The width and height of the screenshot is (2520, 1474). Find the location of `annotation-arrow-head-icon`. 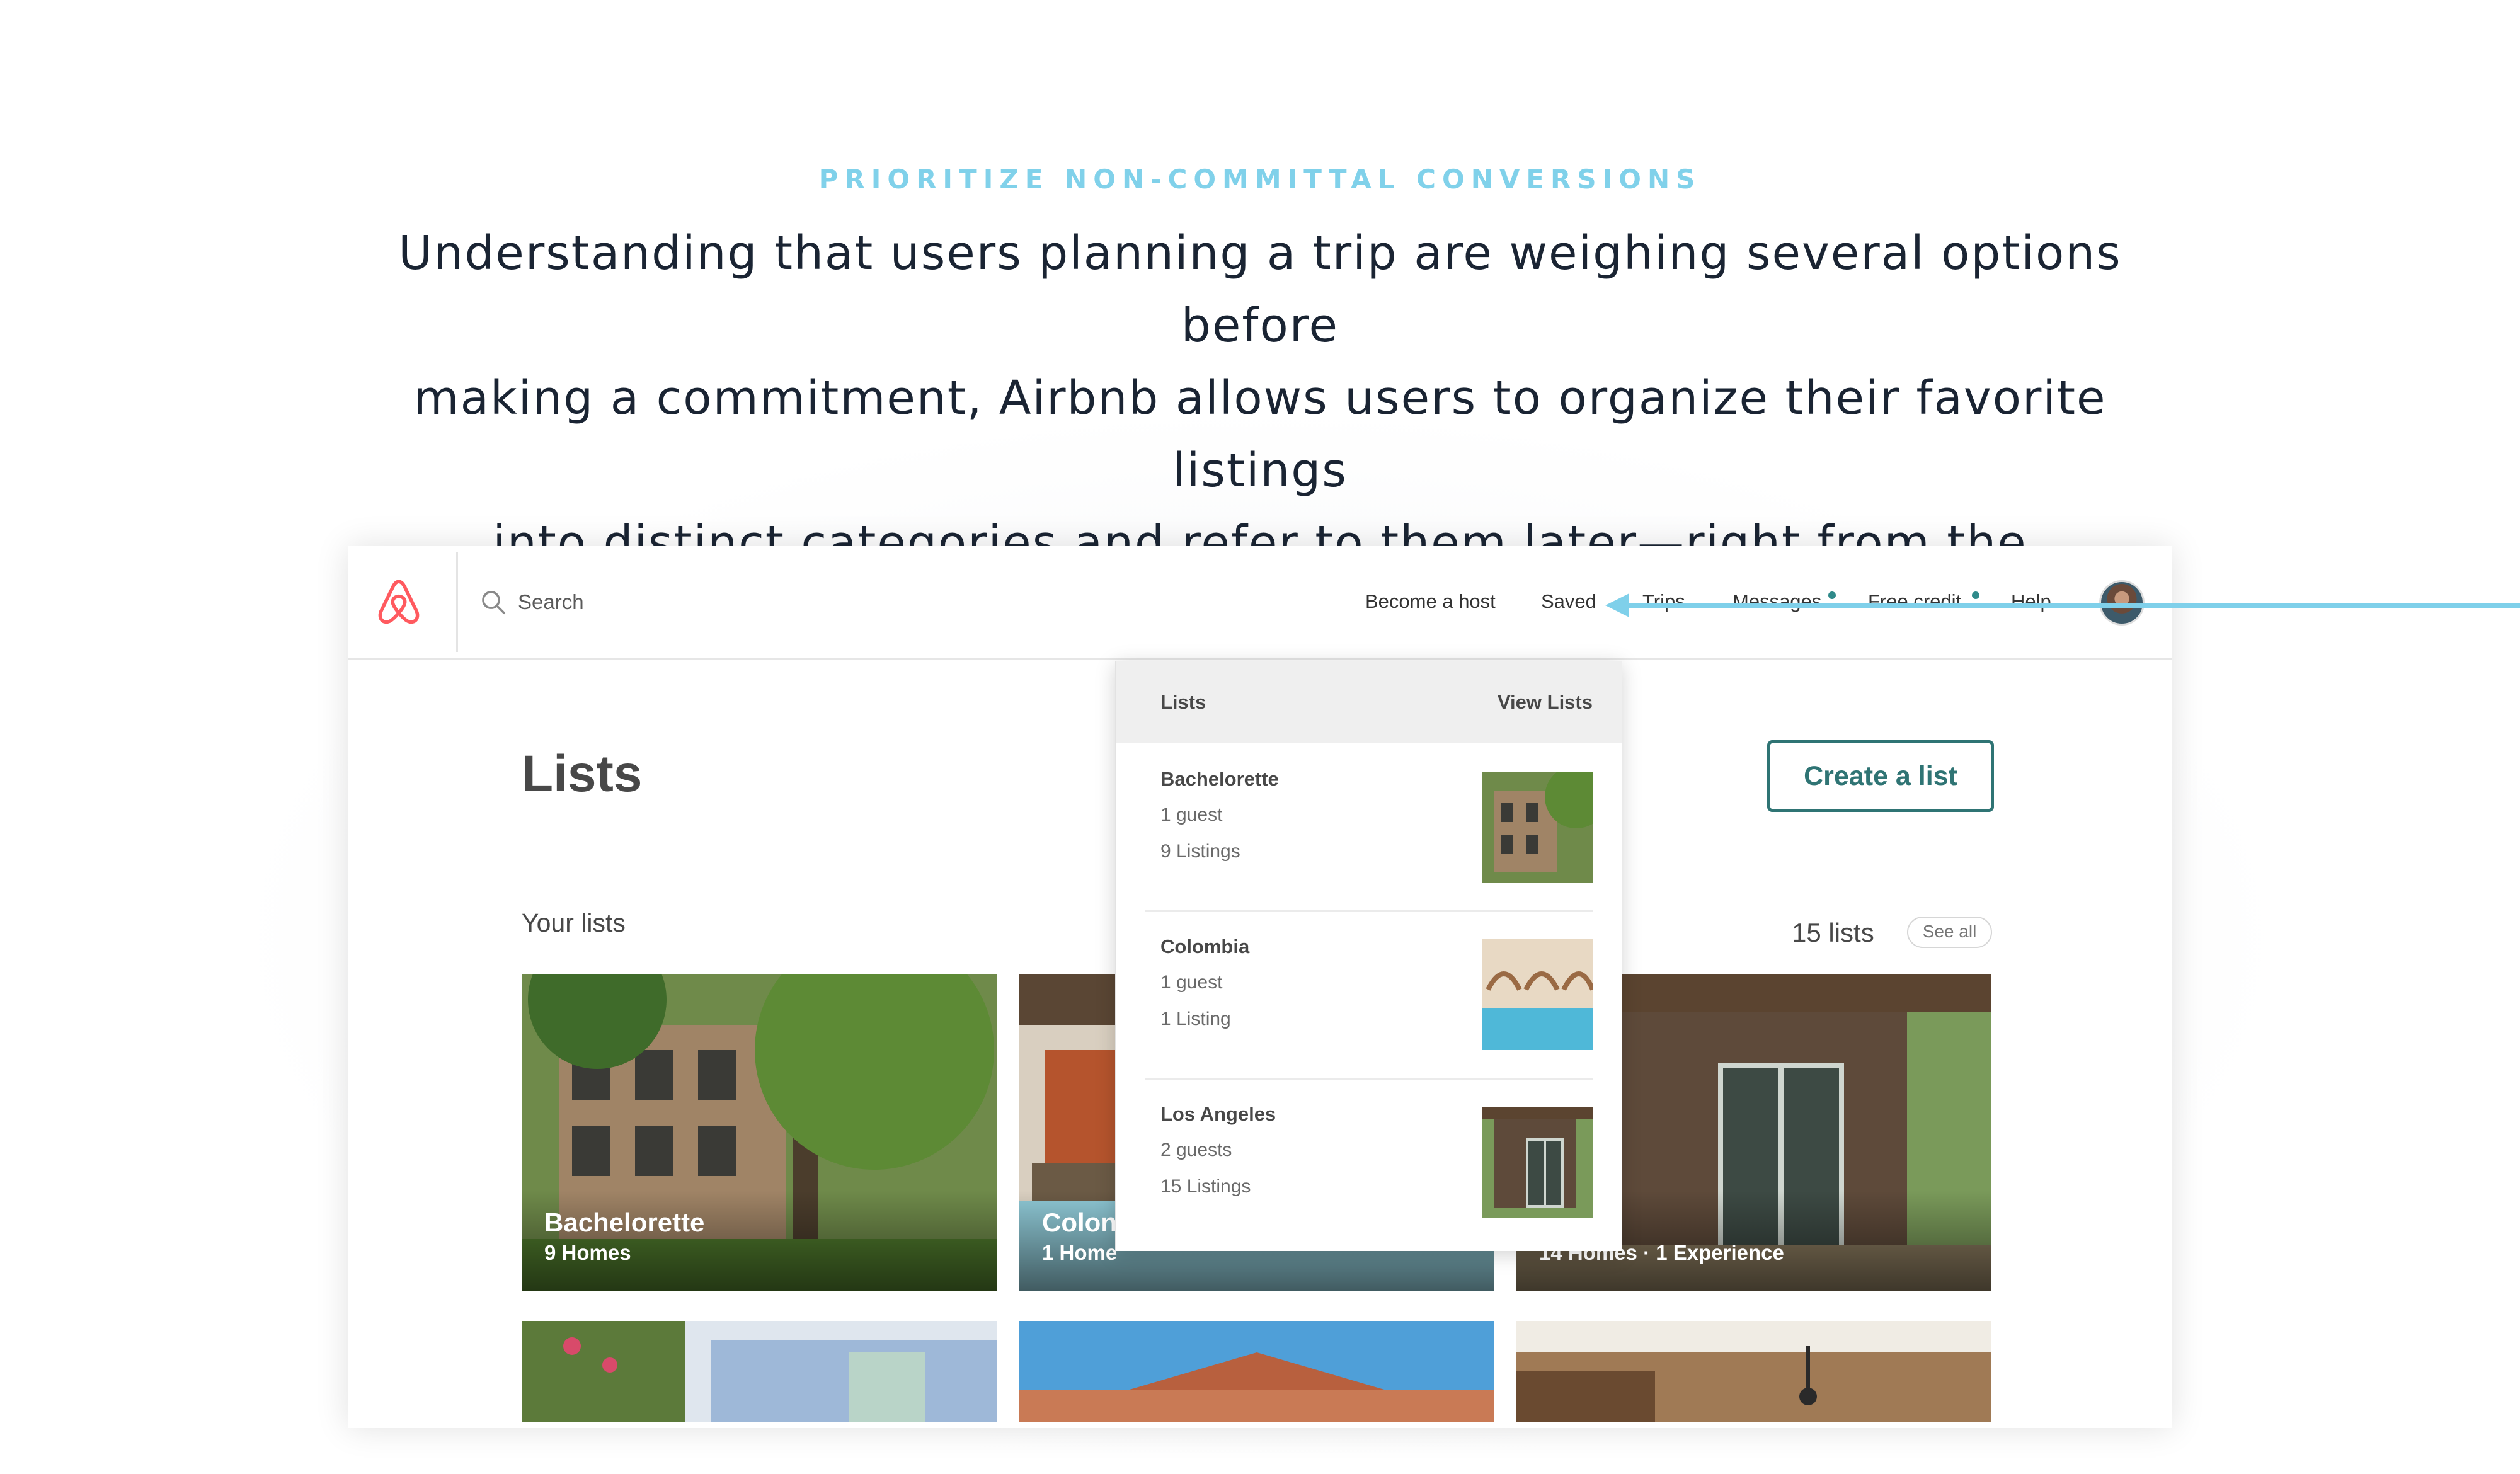

annotation-arrow-head-icon is located at coordinates (1617, 605).